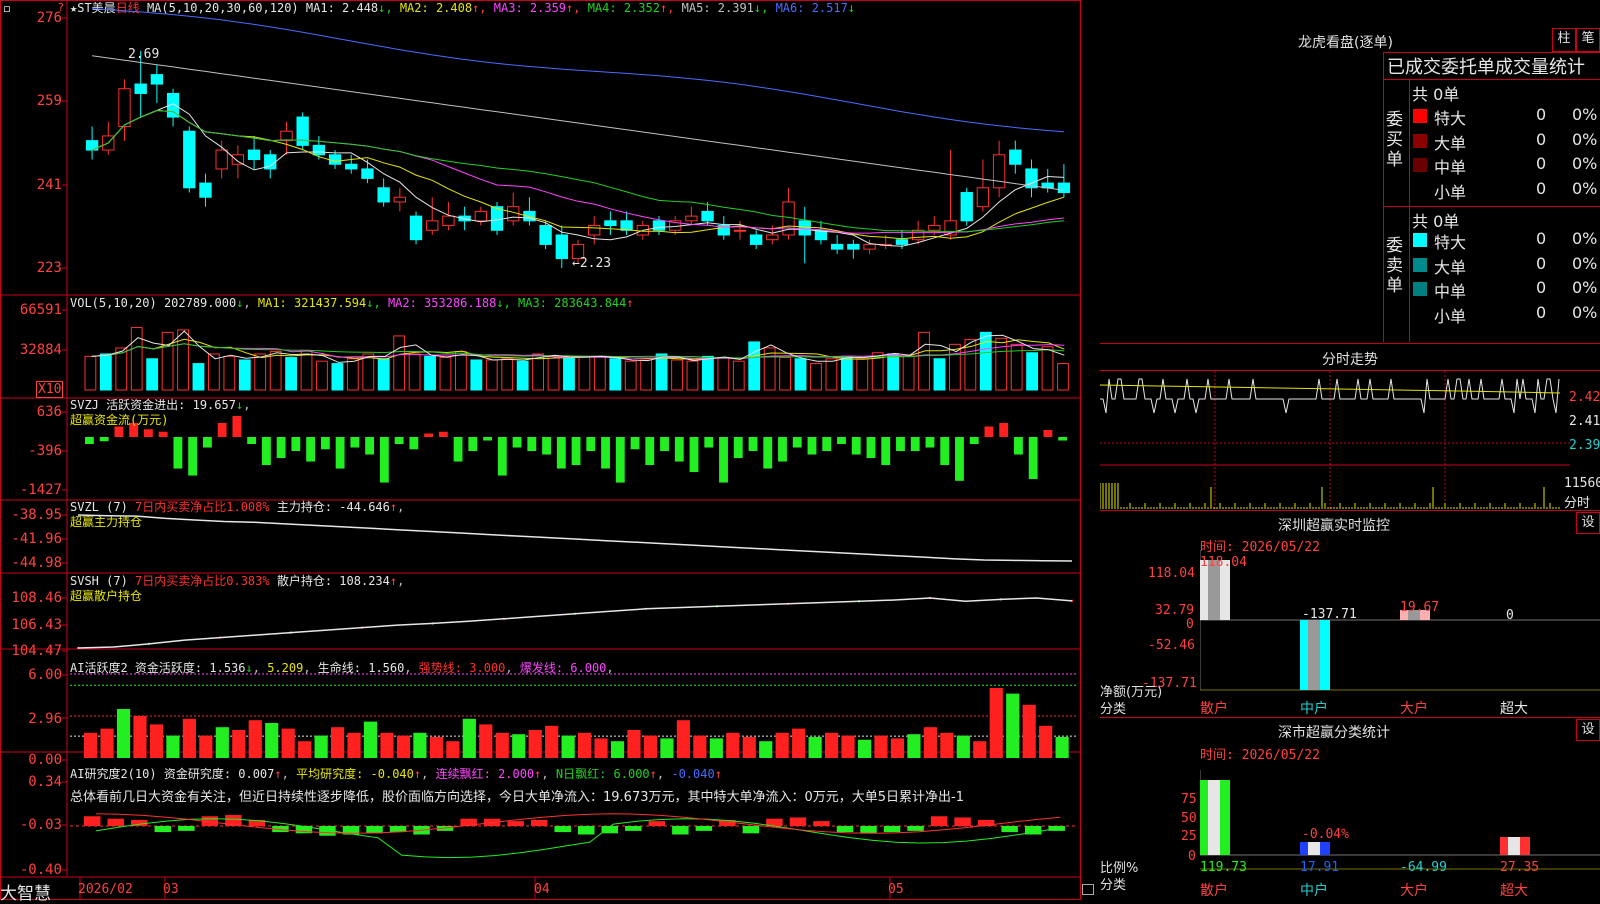 The height and width of the screenshot is (904, 1600). What do you see at coordinates (1314, 709) in the screenshot?
I see `monitor-category-2: 中户` at bounding box center [1314, 709].